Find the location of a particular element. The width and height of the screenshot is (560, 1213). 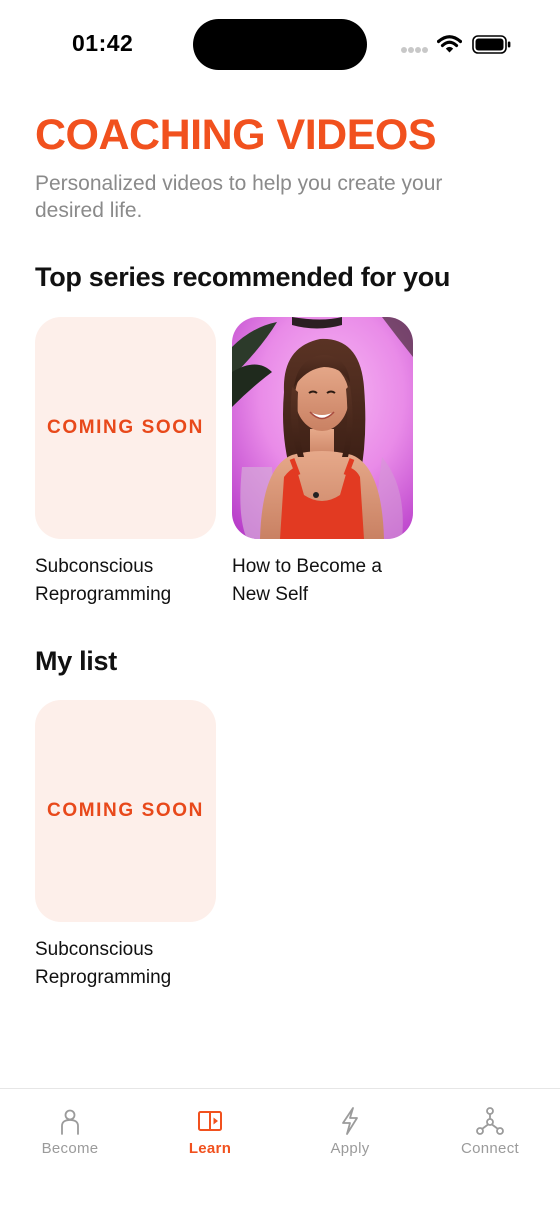

my-list-card: COMING SOON Subconscious Reprogramming is located at coordinates (125, 846).